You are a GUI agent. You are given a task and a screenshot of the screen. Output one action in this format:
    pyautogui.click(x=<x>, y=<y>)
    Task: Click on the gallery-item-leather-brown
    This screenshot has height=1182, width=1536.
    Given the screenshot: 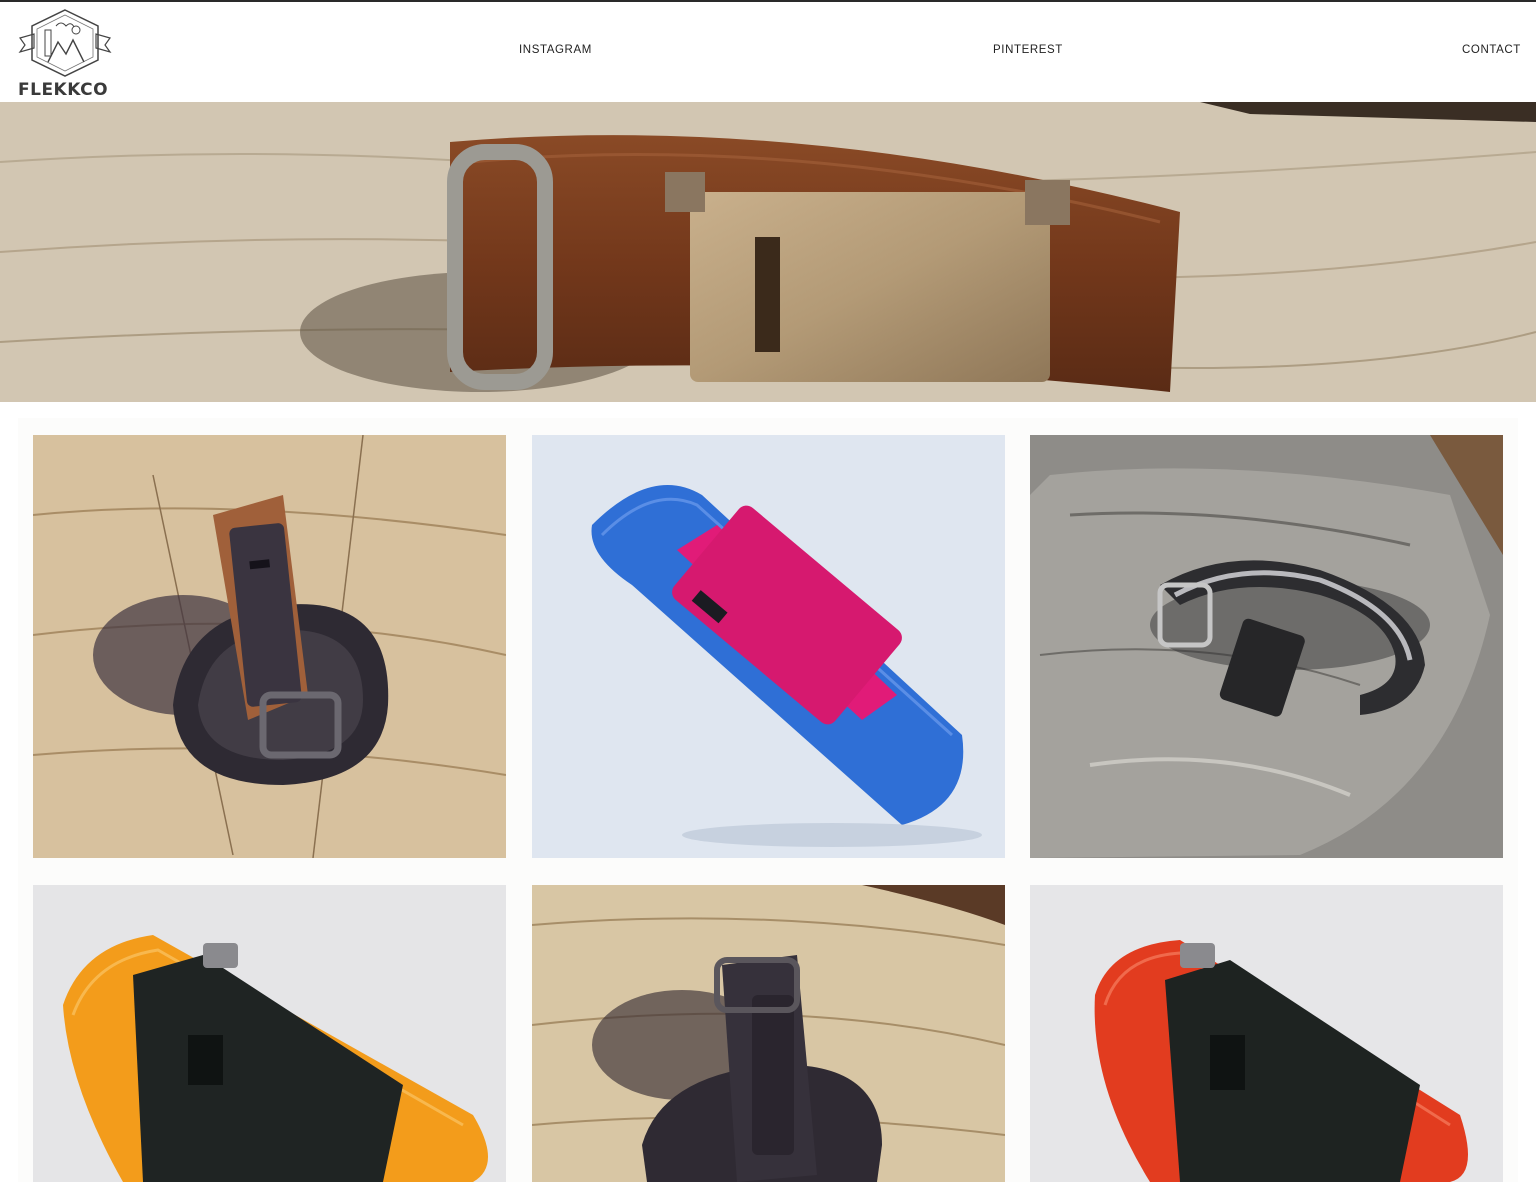 What is the action you would take?
    pyautogui.click(x=269, y=646)
    